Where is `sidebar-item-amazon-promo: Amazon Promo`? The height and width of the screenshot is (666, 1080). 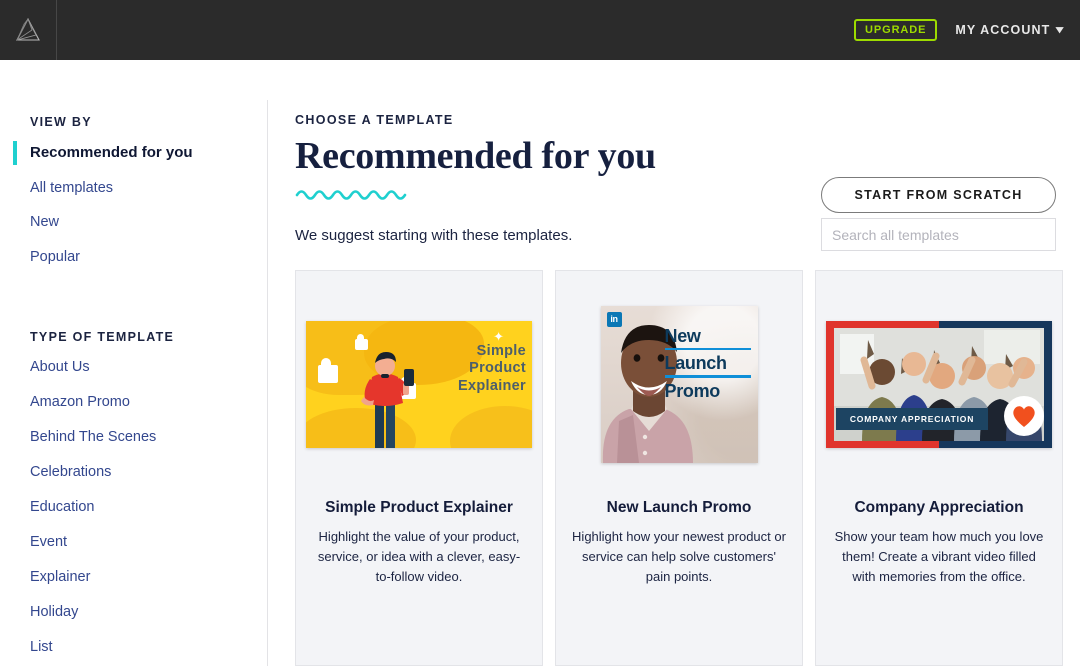
sidebar-item-amazon-promo: Amazon Promo is located at coordinates (148, 402).